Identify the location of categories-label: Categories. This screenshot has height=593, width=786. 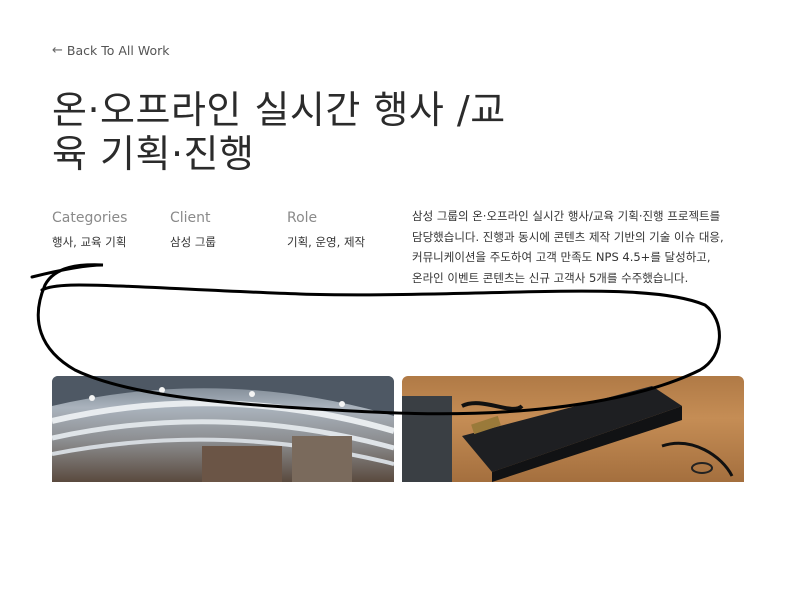
(90, 218).